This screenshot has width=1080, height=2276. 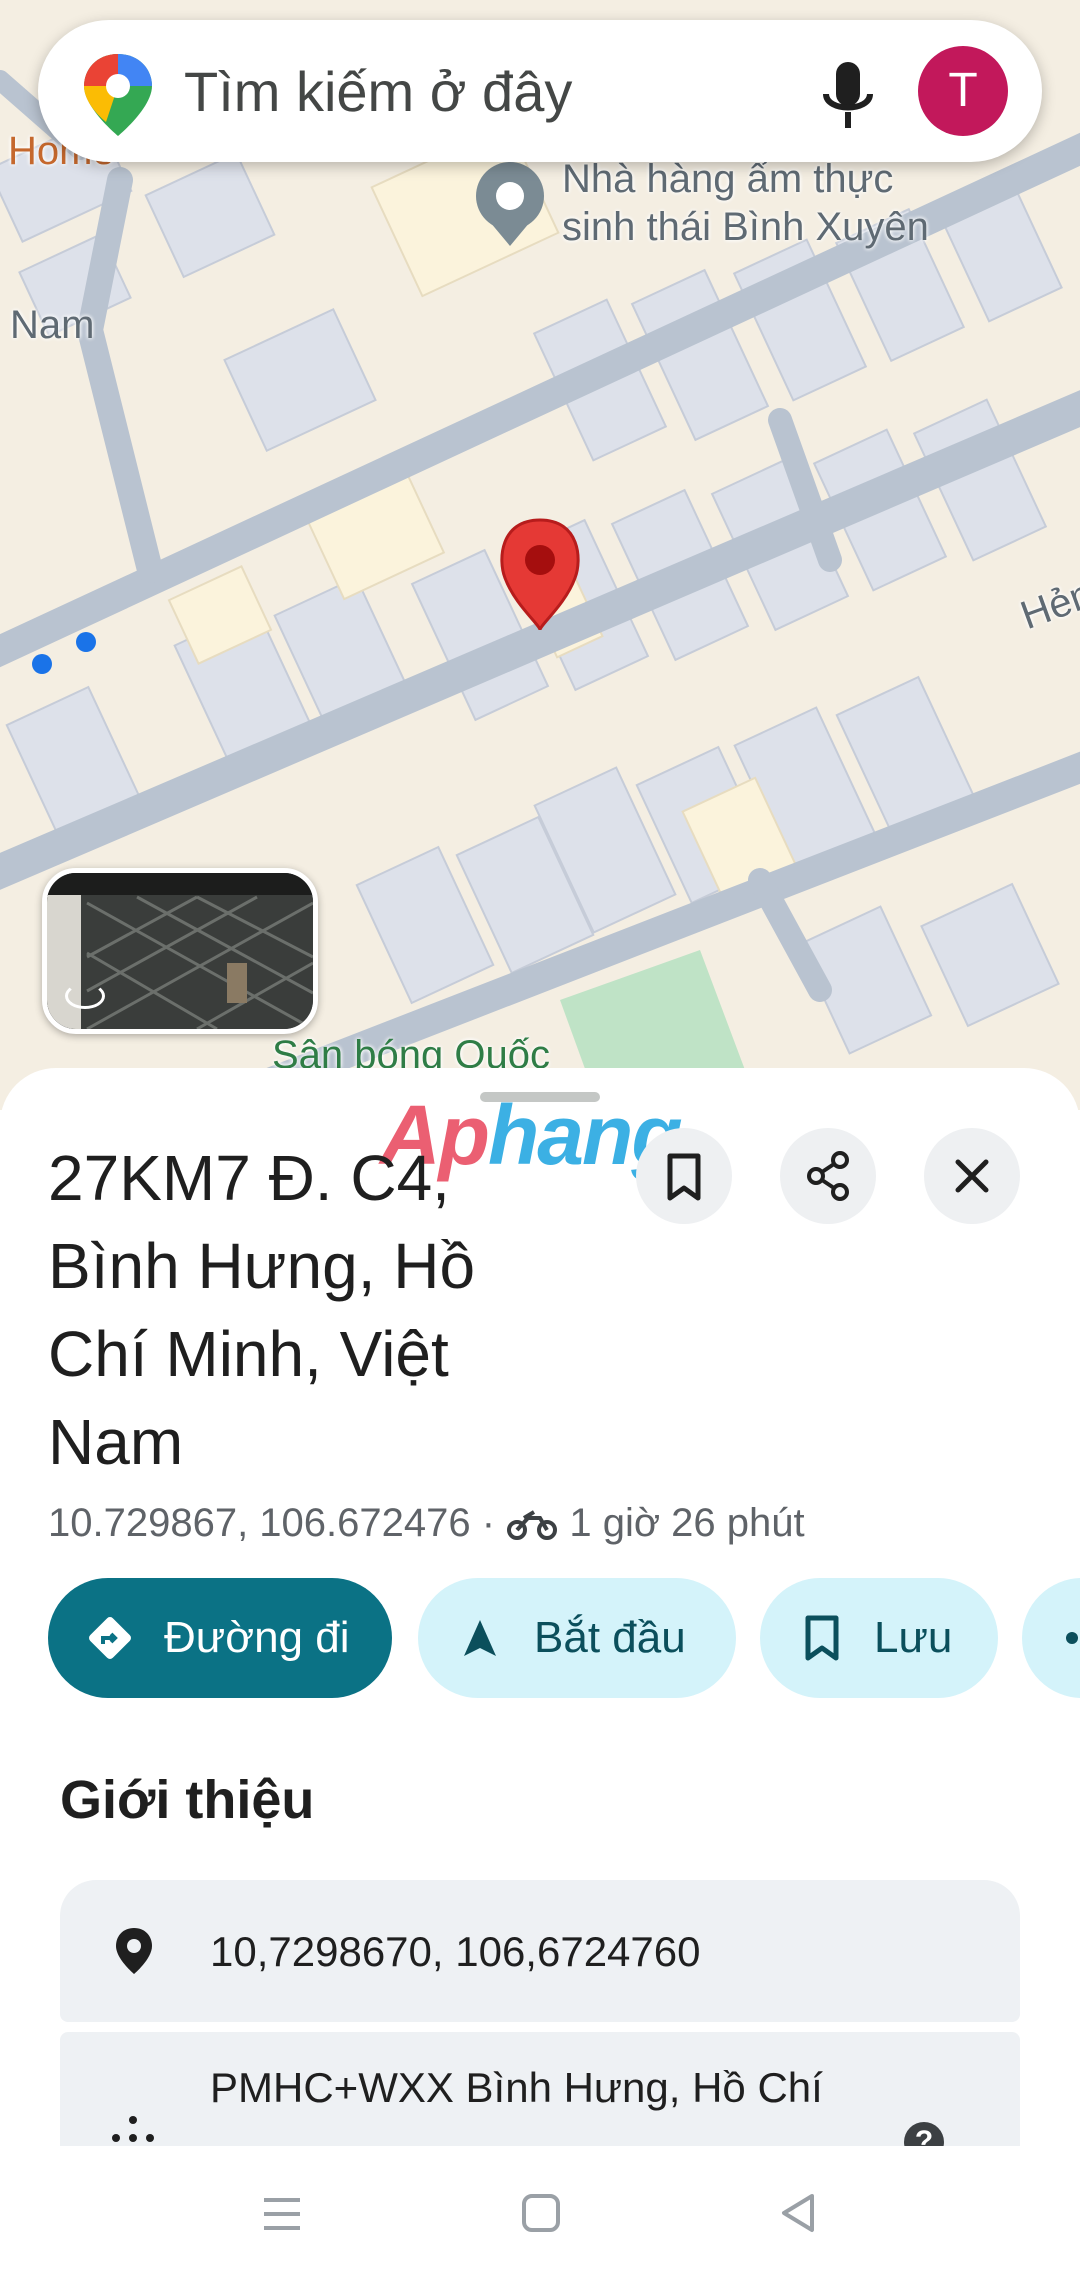 I want to click on plus-code-row: PMHC+WXX Bình Hưng, Hồ Chí ?, so click(x=540, y=2089).